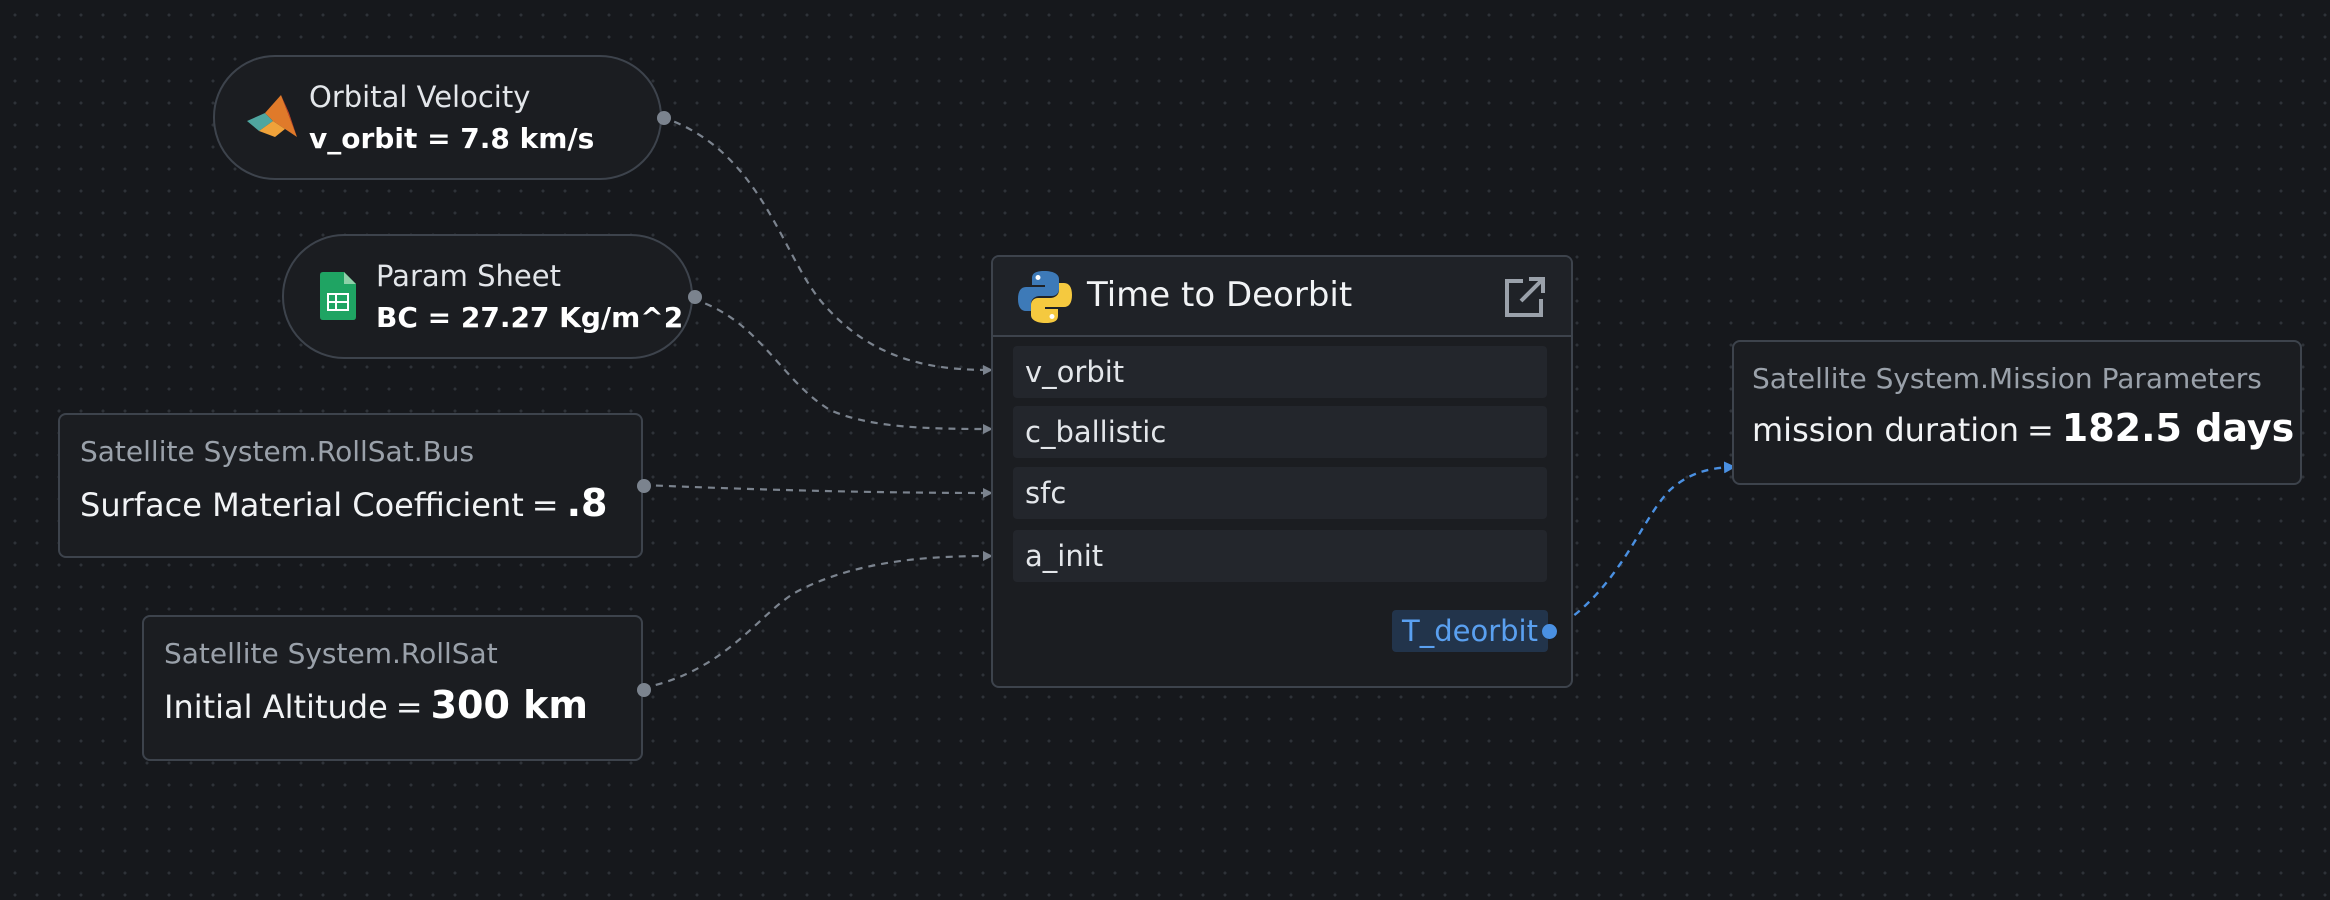 The width and height of the screenshot is (2330, 900). I want to click on input-label: c_ballistic, so click(1096, 432).